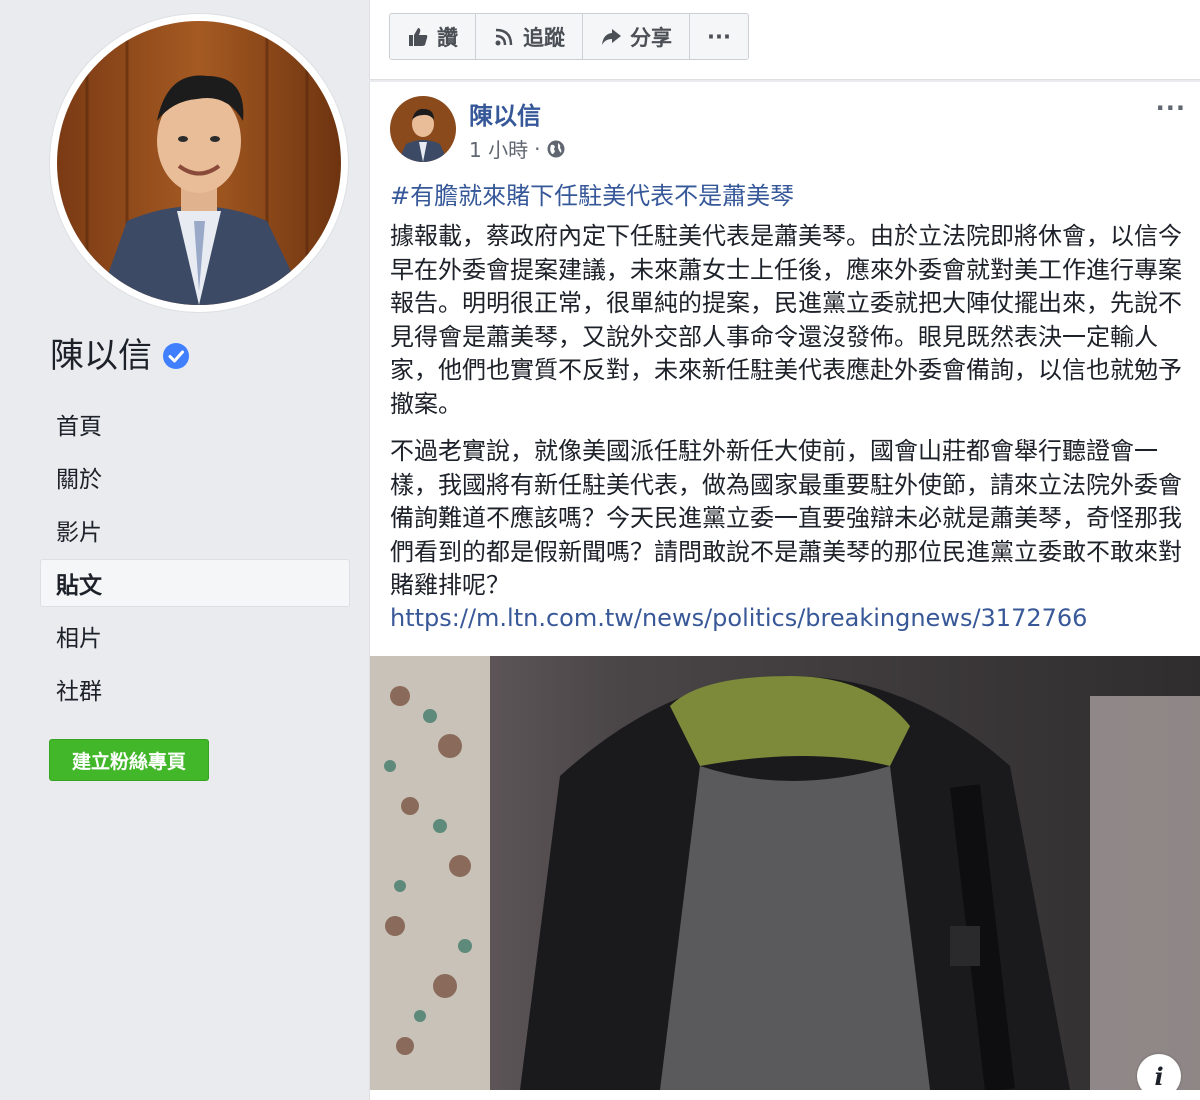 This screenshot has height=1100, width=1200. What do you see at coordinates (195, 424) in the screenshot?
I see `nav-item-home: 首頁` at bounding box center [195, 424].